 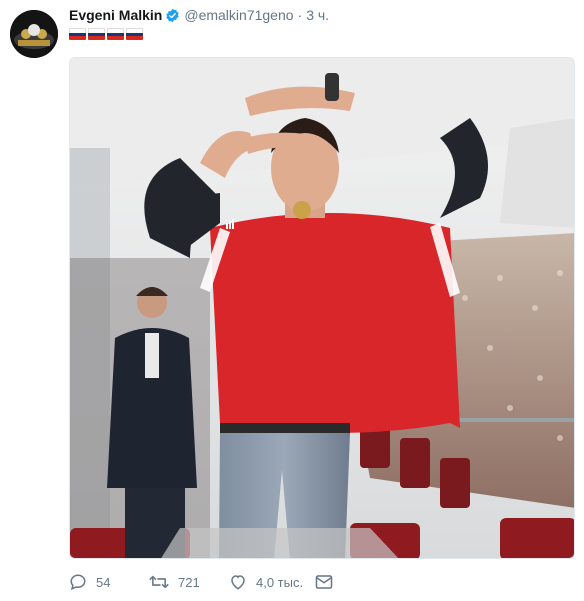 What do you see at coordinates (159, 582) in the screenshot?
I see `retweet-icon` at bounding box center [159, 582].